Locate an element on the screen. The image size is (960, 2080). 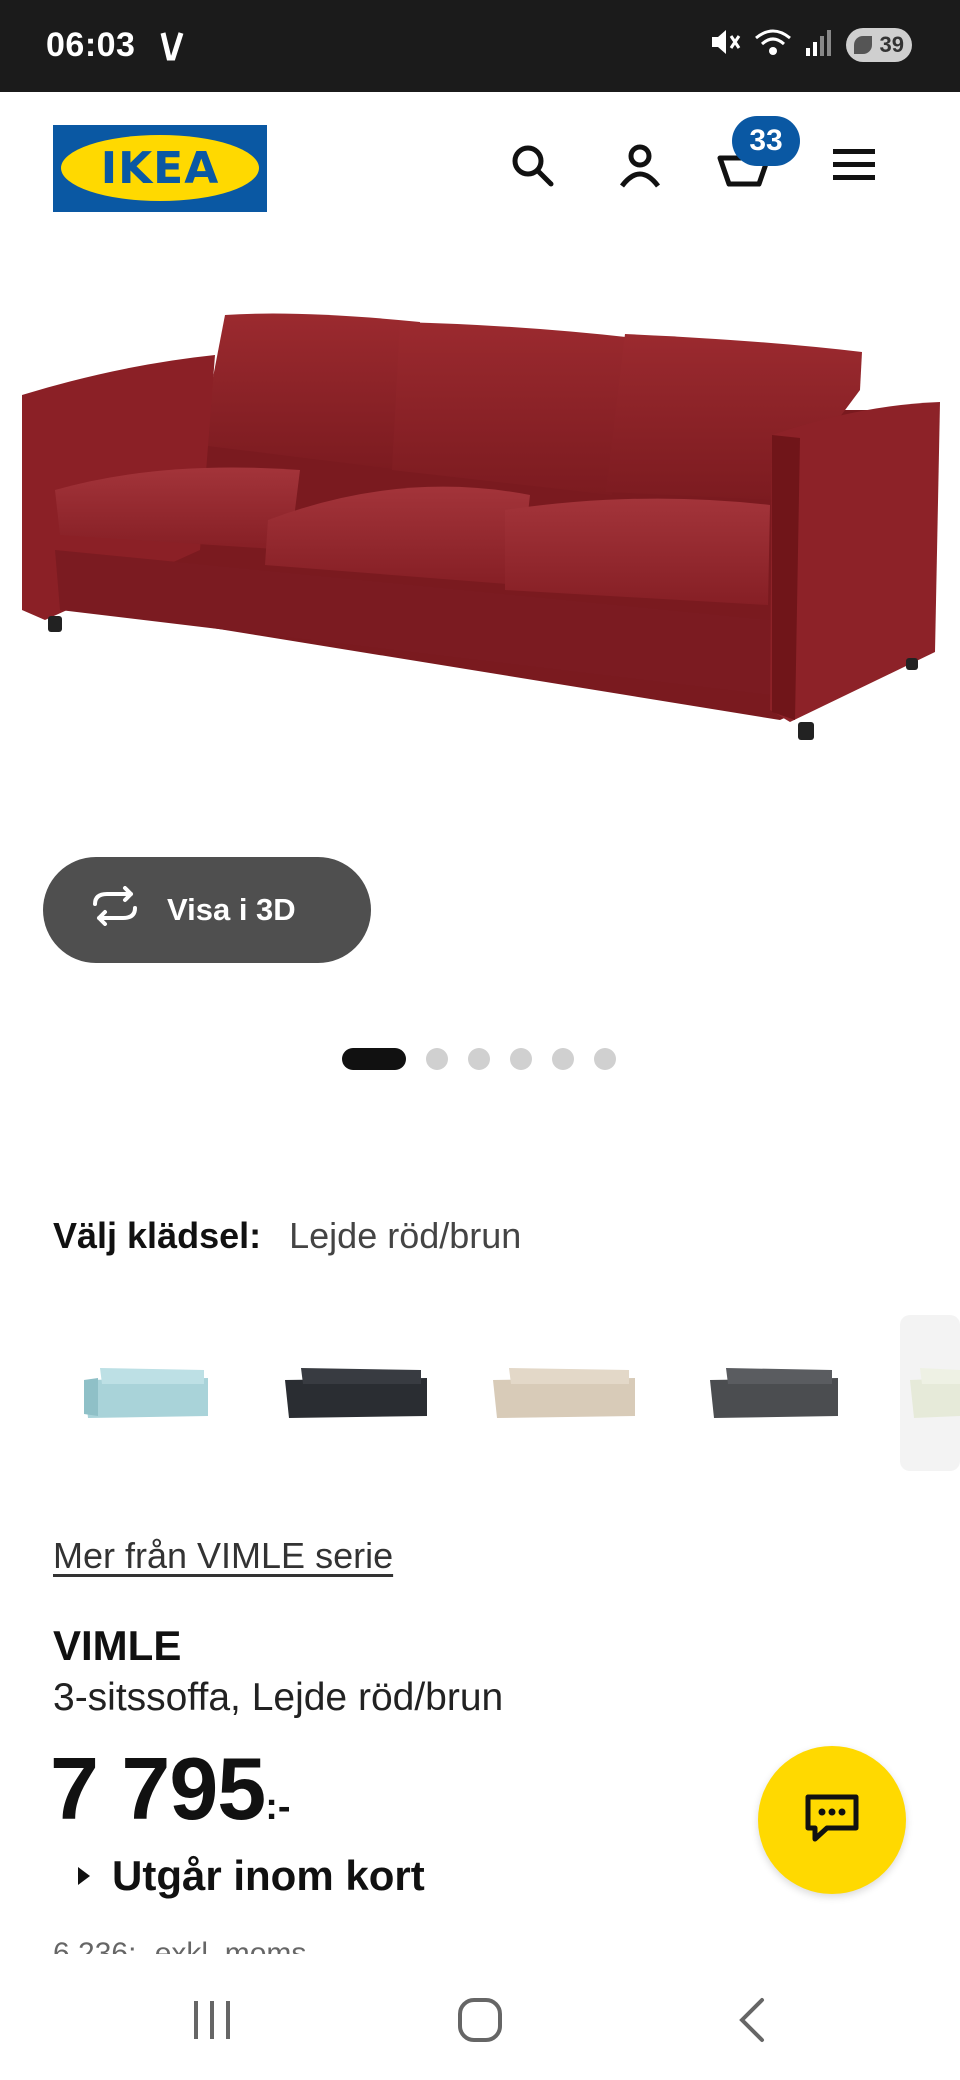
series-link: Mer från VIMLE serie is located at coordinates (223, 1556).